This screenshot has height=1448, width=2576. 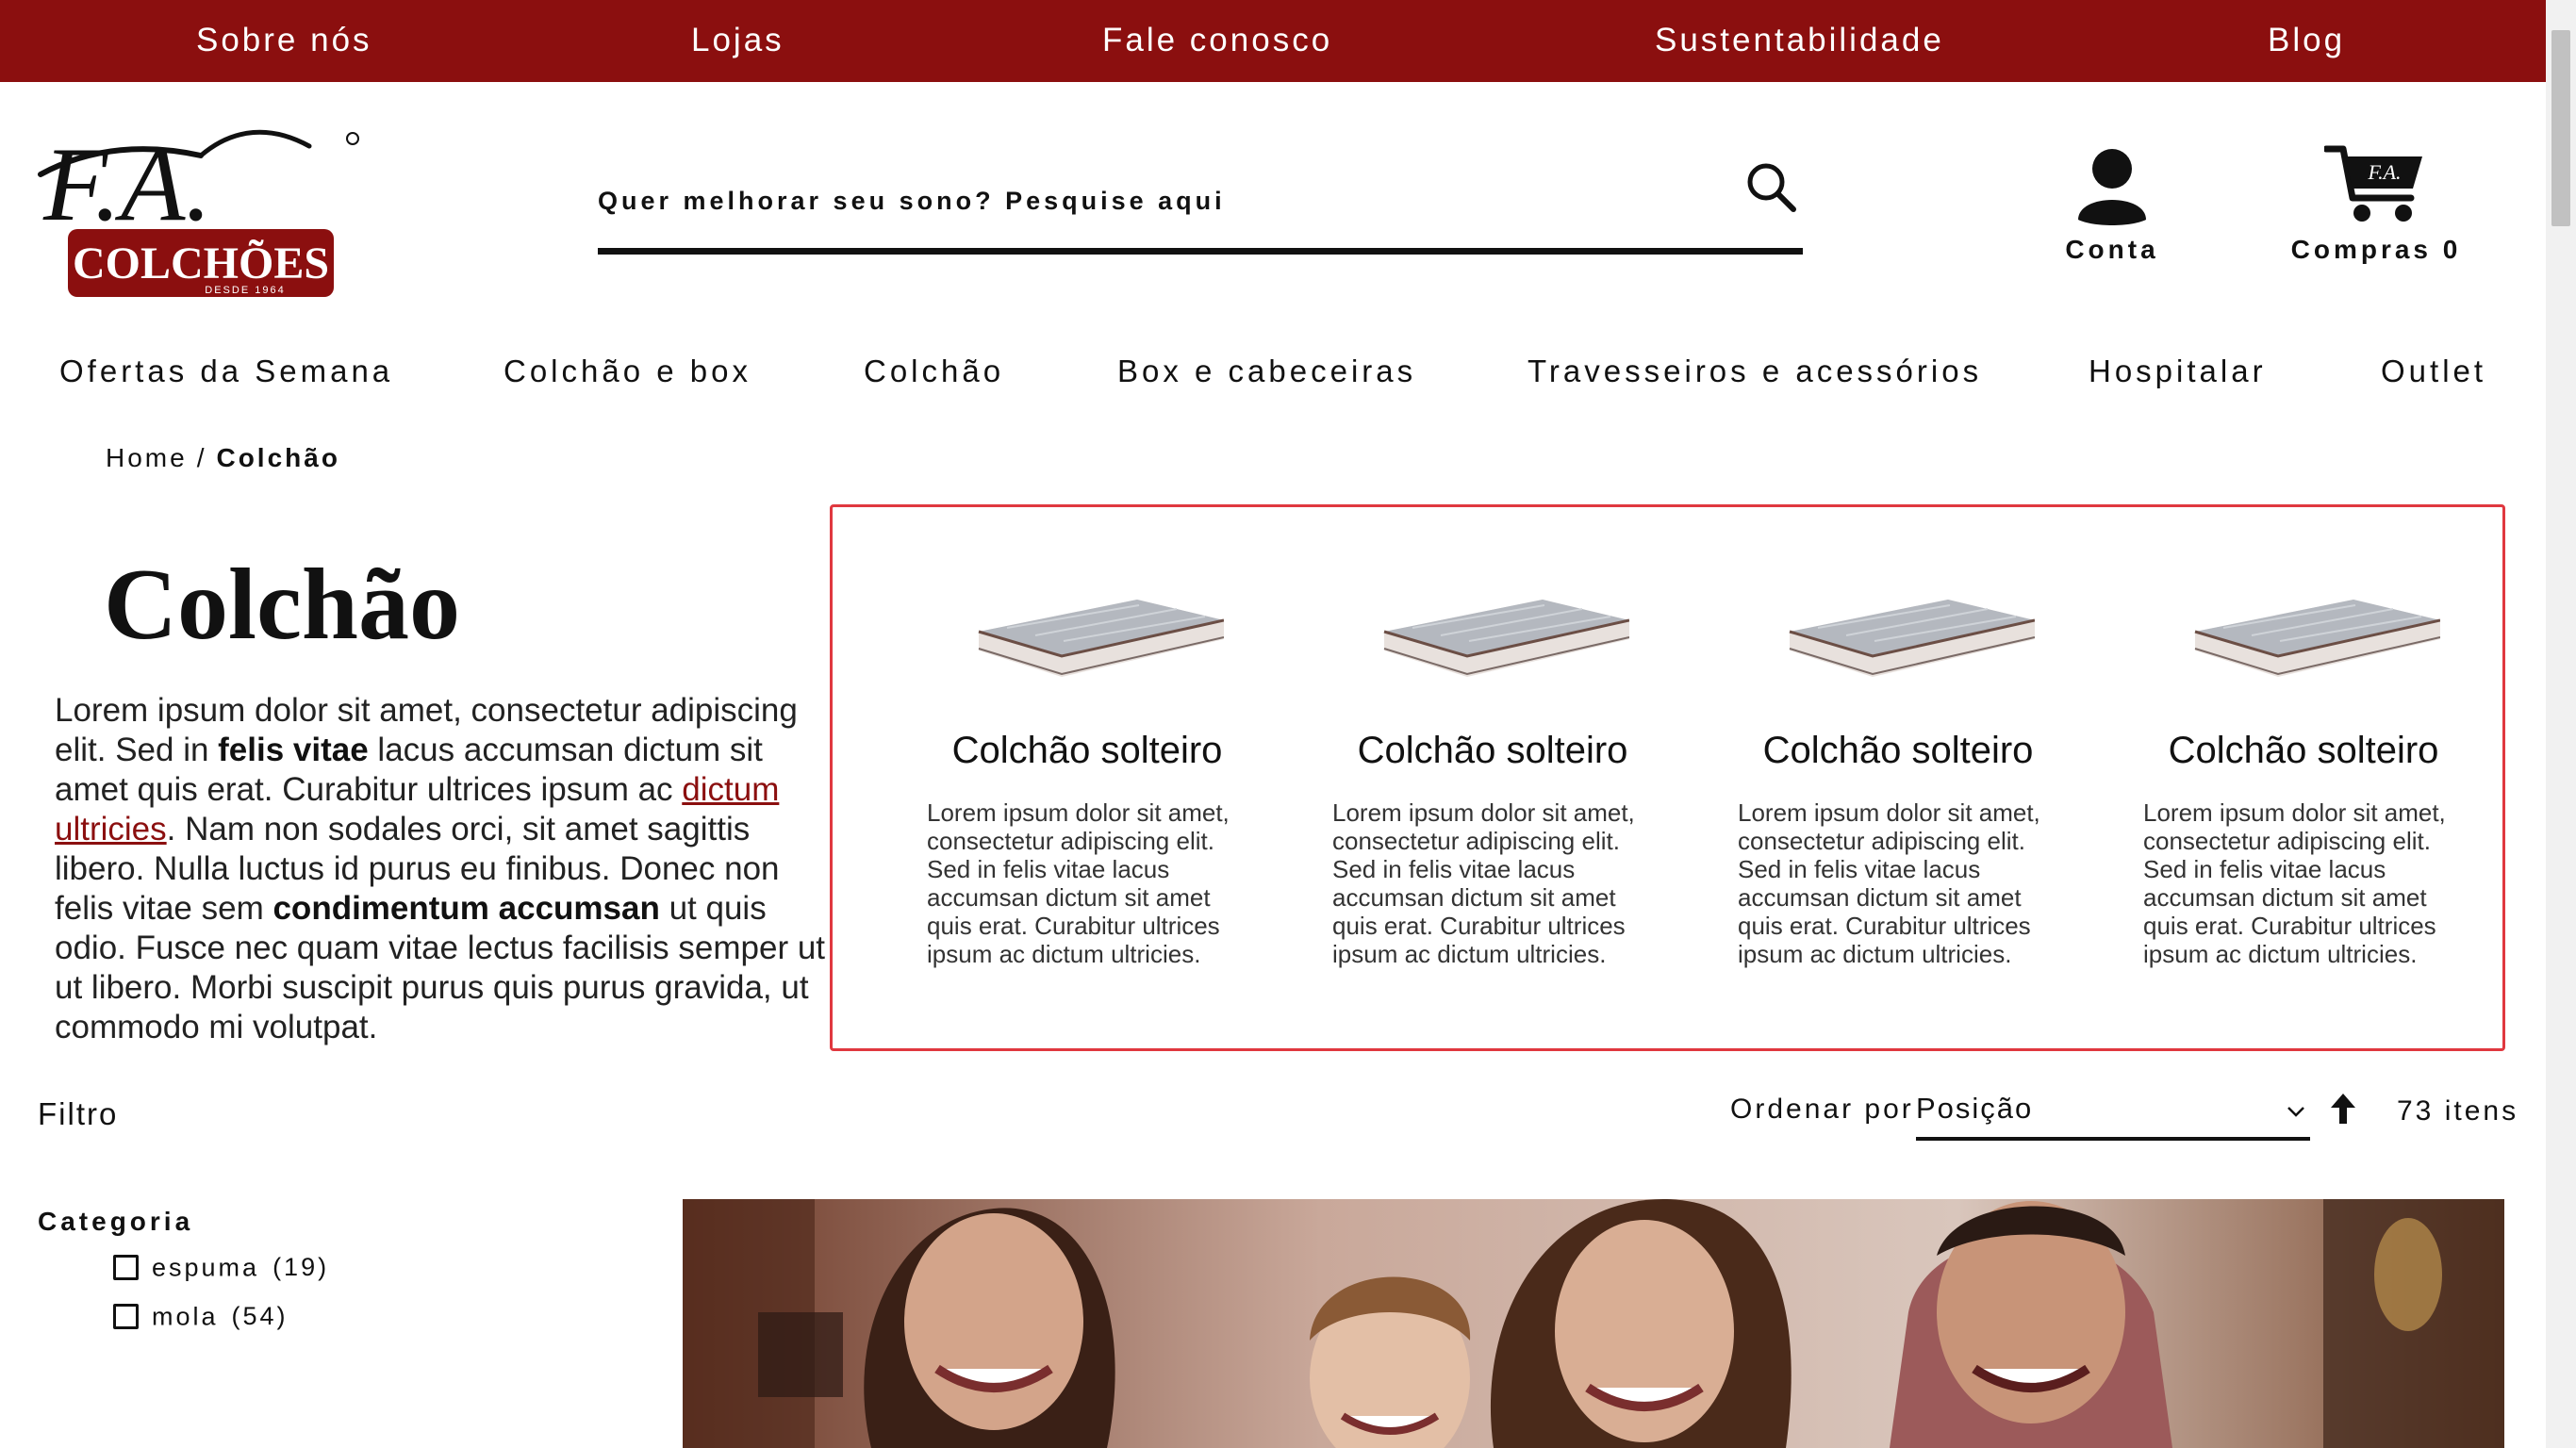 What do you see at coordinates (260, 1316) in the screenshot?
I see `filter-option-count: (54)` at bounding box center [260, 1316].